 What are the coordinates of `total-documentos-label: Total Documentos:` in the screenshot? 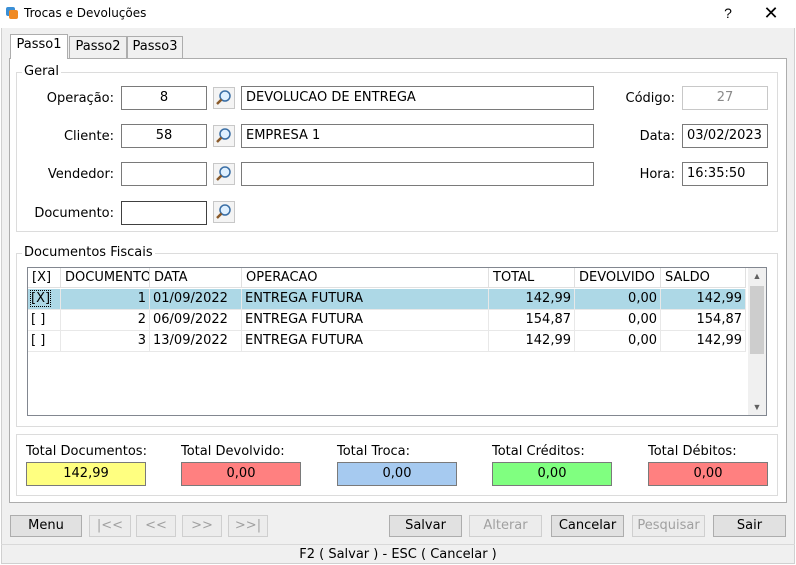 It's located at (86, 451).